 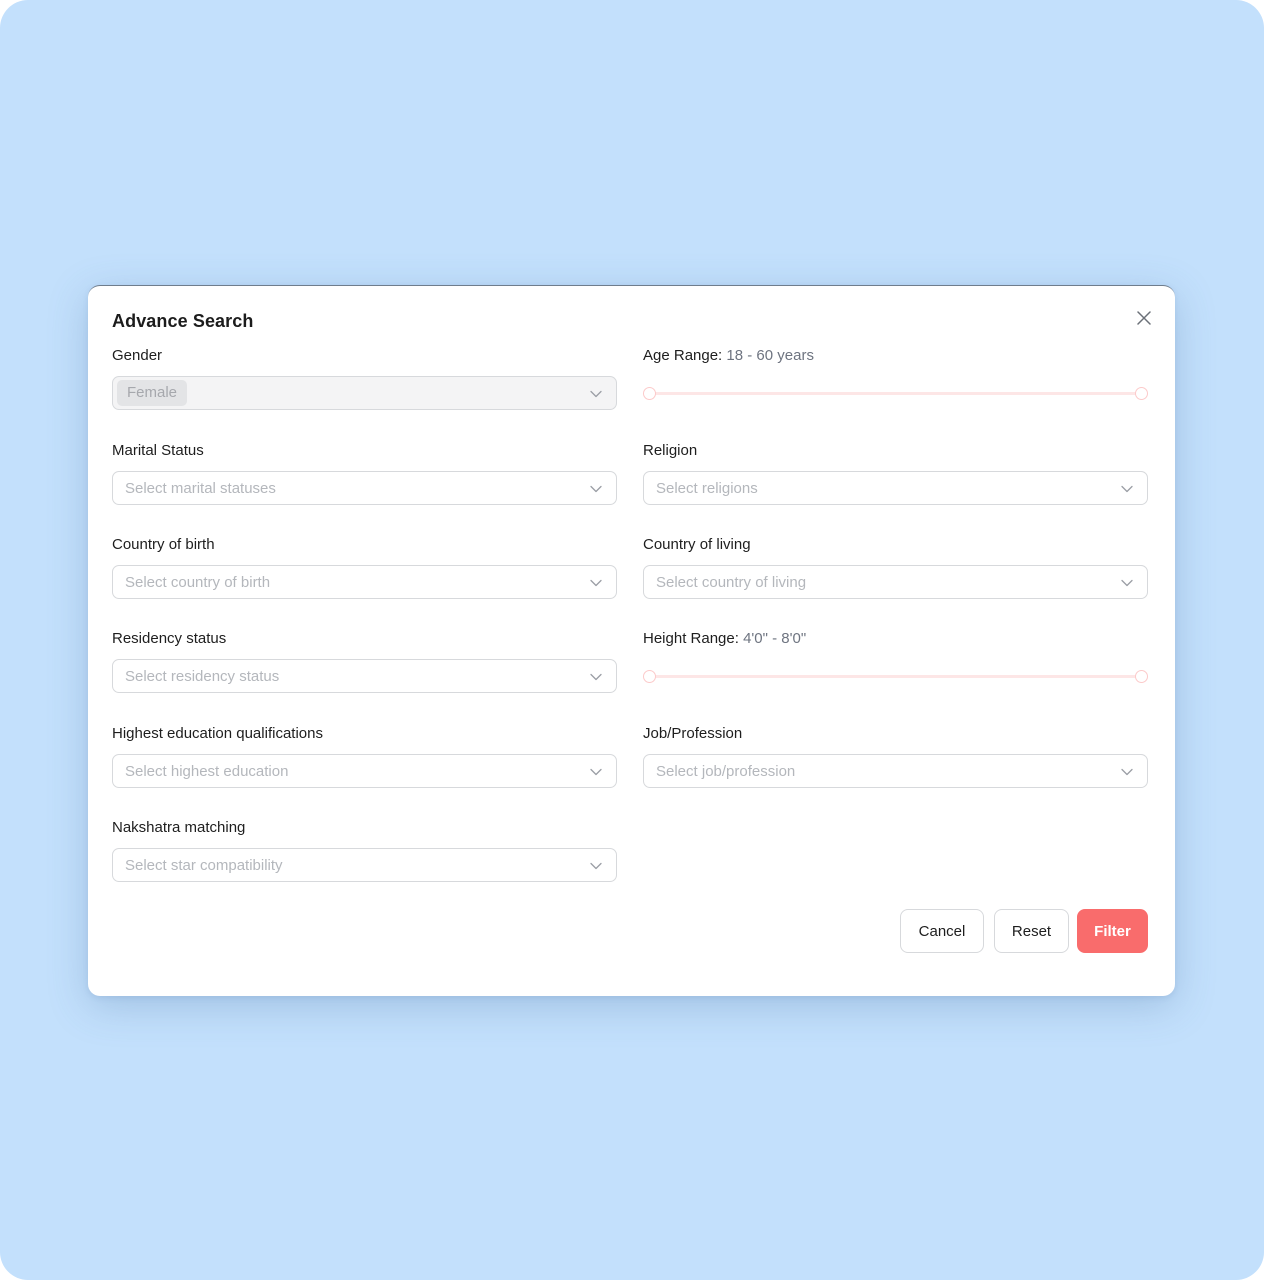 I want to click on religion-label: Religion, so click(x=670, y=450).